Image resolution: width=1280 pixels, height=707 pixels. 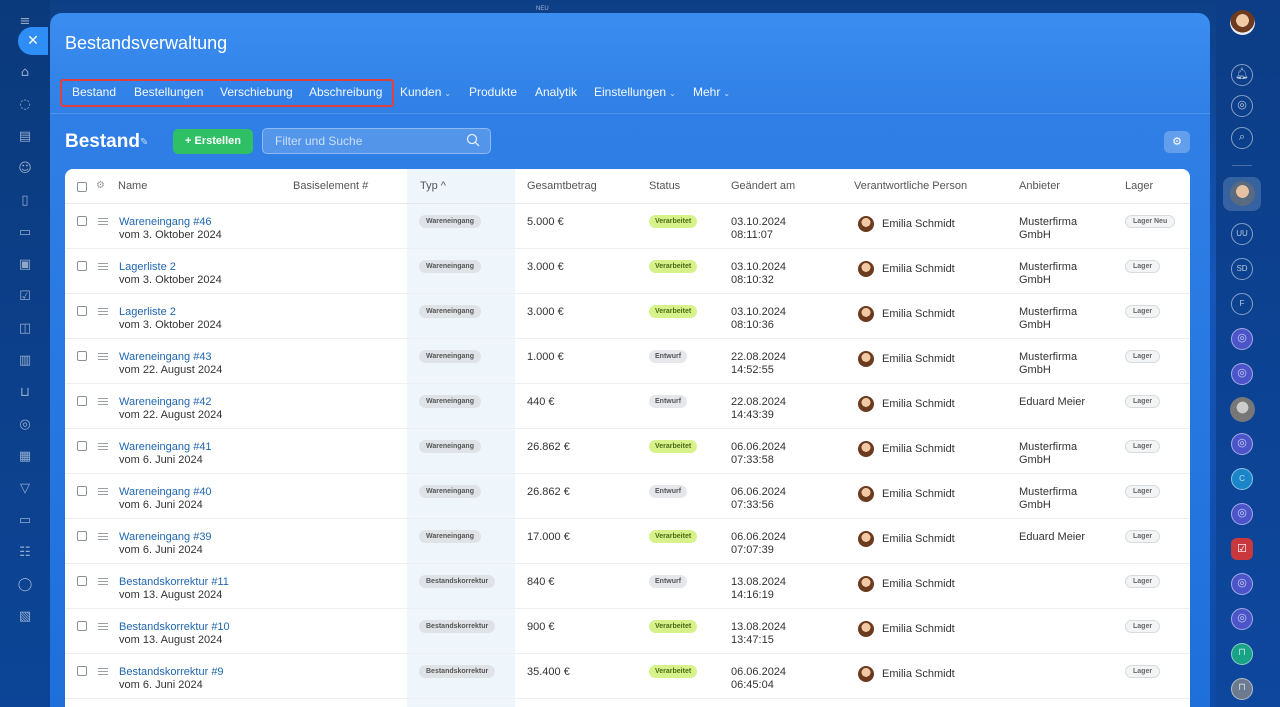 What do you see at coordinates (1242, 304) in the screenshot?
I see `chat-avatar-f: F` at bounding box center [1242, 304].